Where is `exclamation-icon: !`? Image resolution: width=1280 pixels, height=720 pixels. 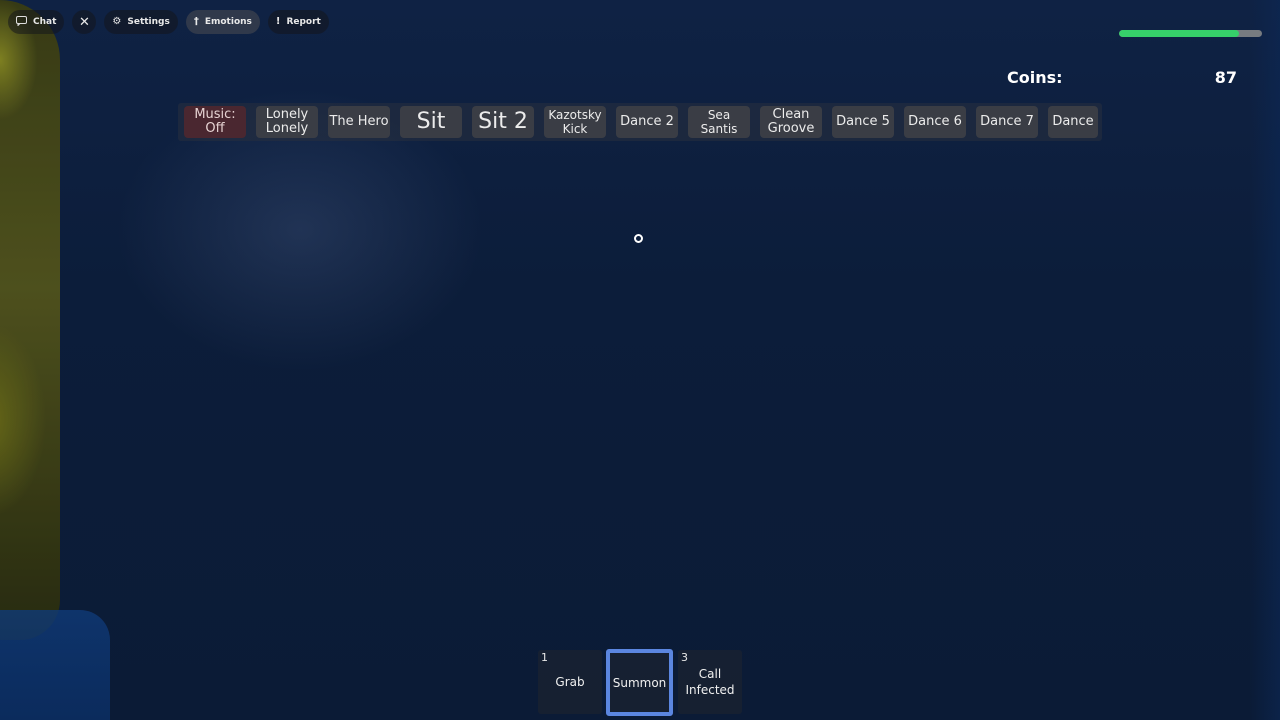
exclamation-icon: ! is located at coordinates (278, 21).